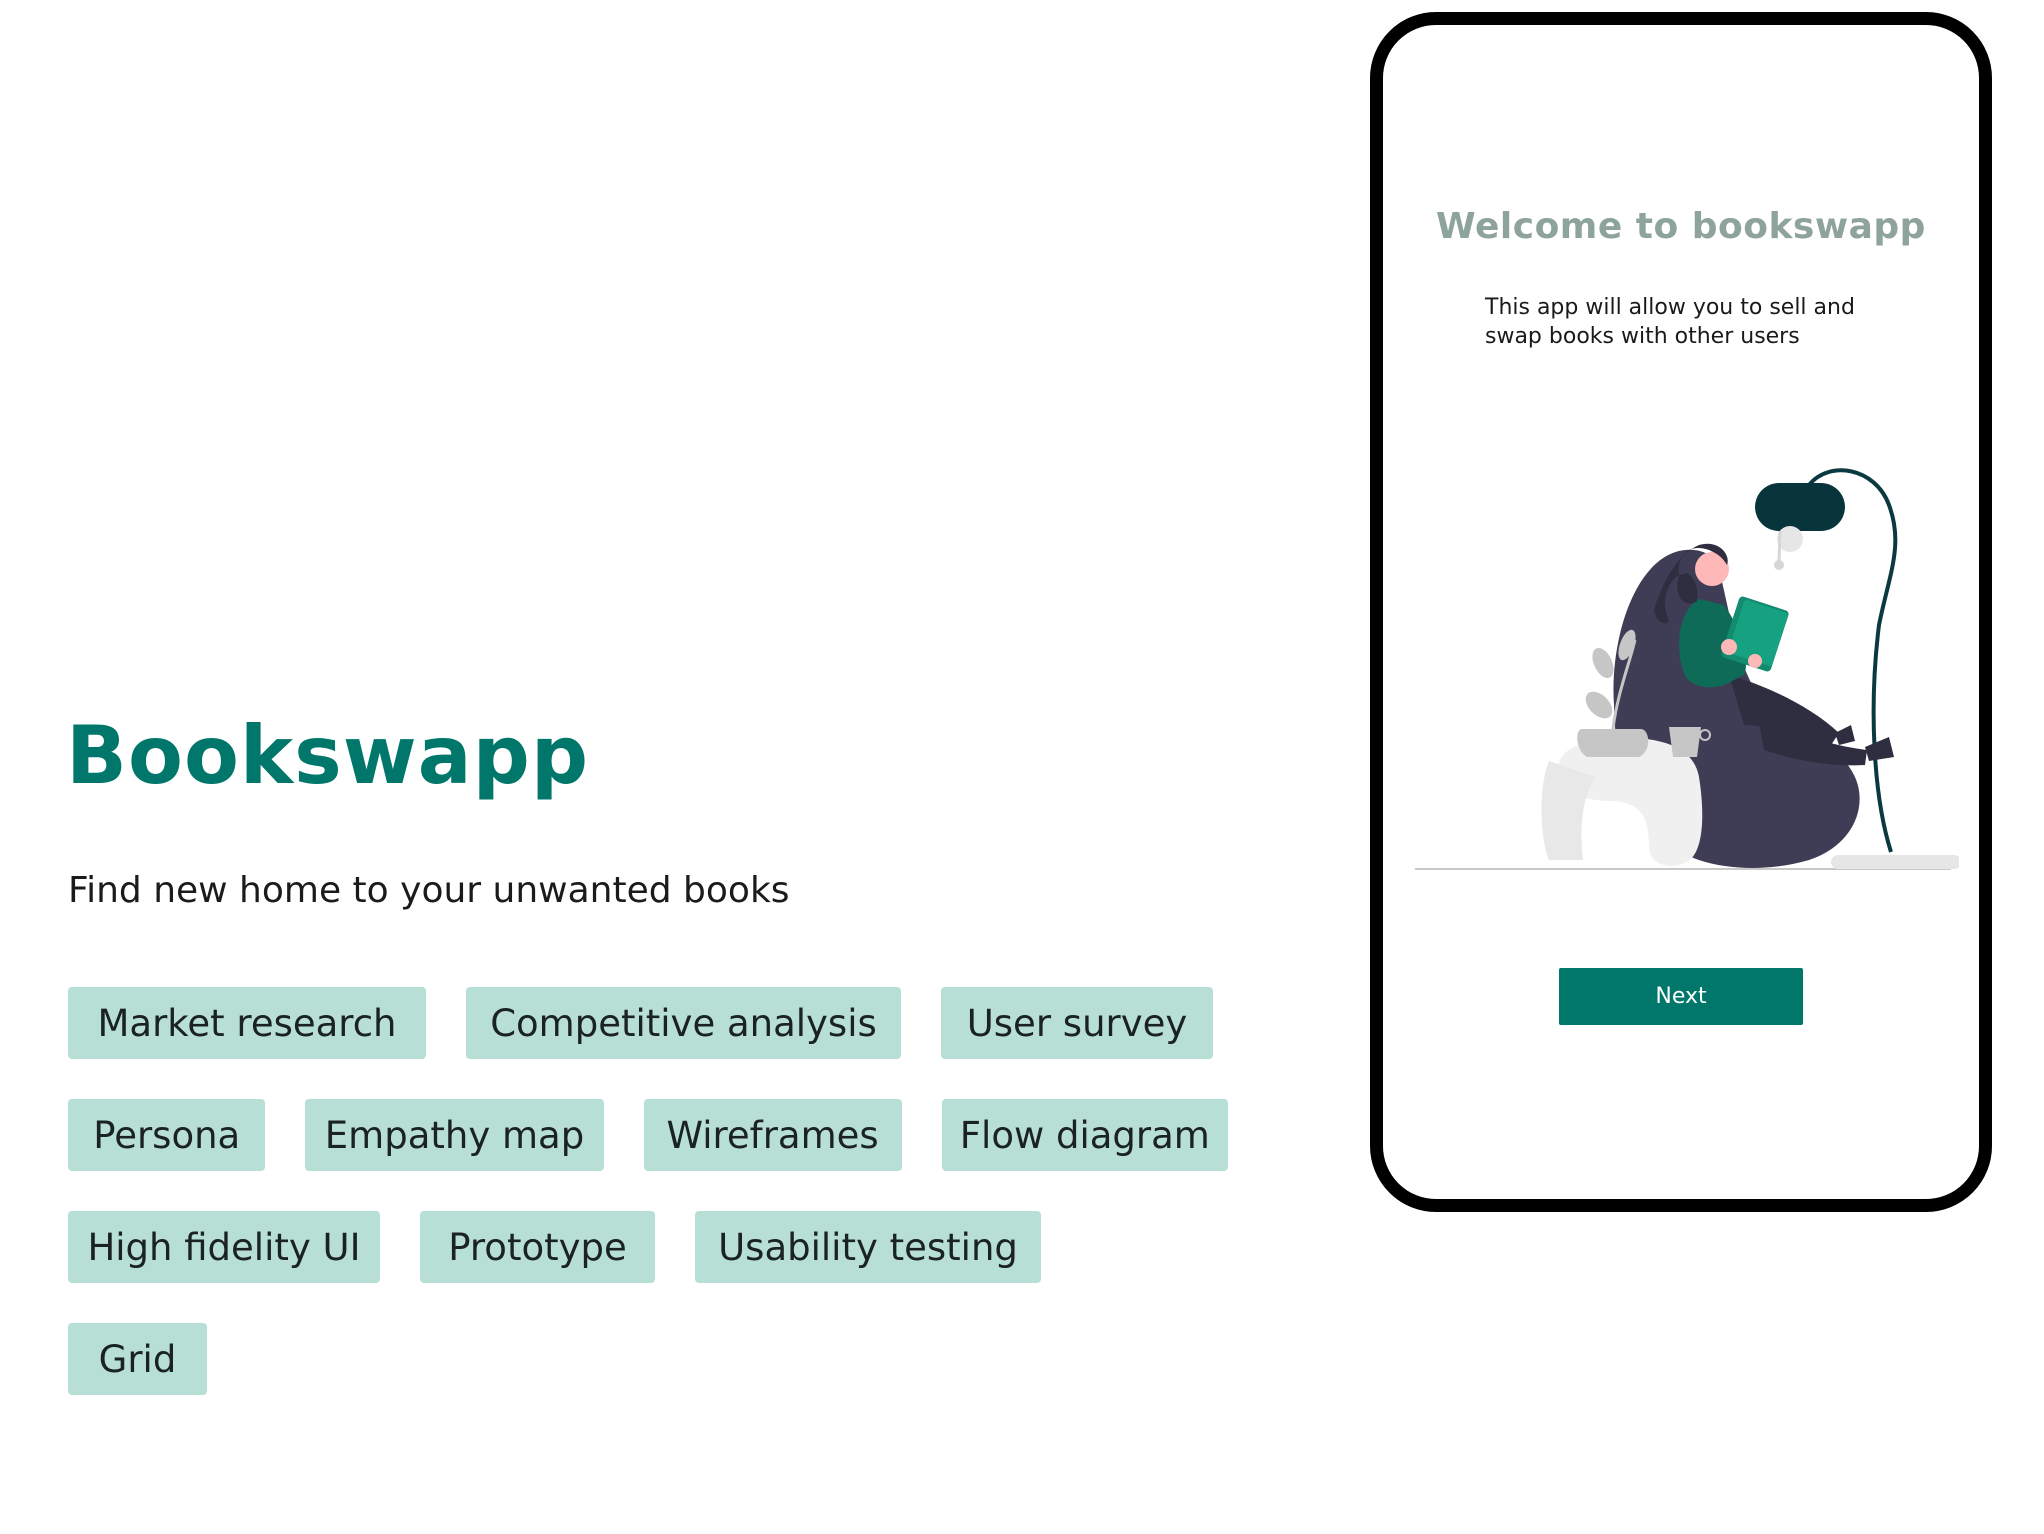 This screenshot has height=1534, width=2044. What do you see at coordinates (1681, 226) in the screenshot?
I see `welcome-title: Welcome to bookswapp` at bounding box center [1681, 226].